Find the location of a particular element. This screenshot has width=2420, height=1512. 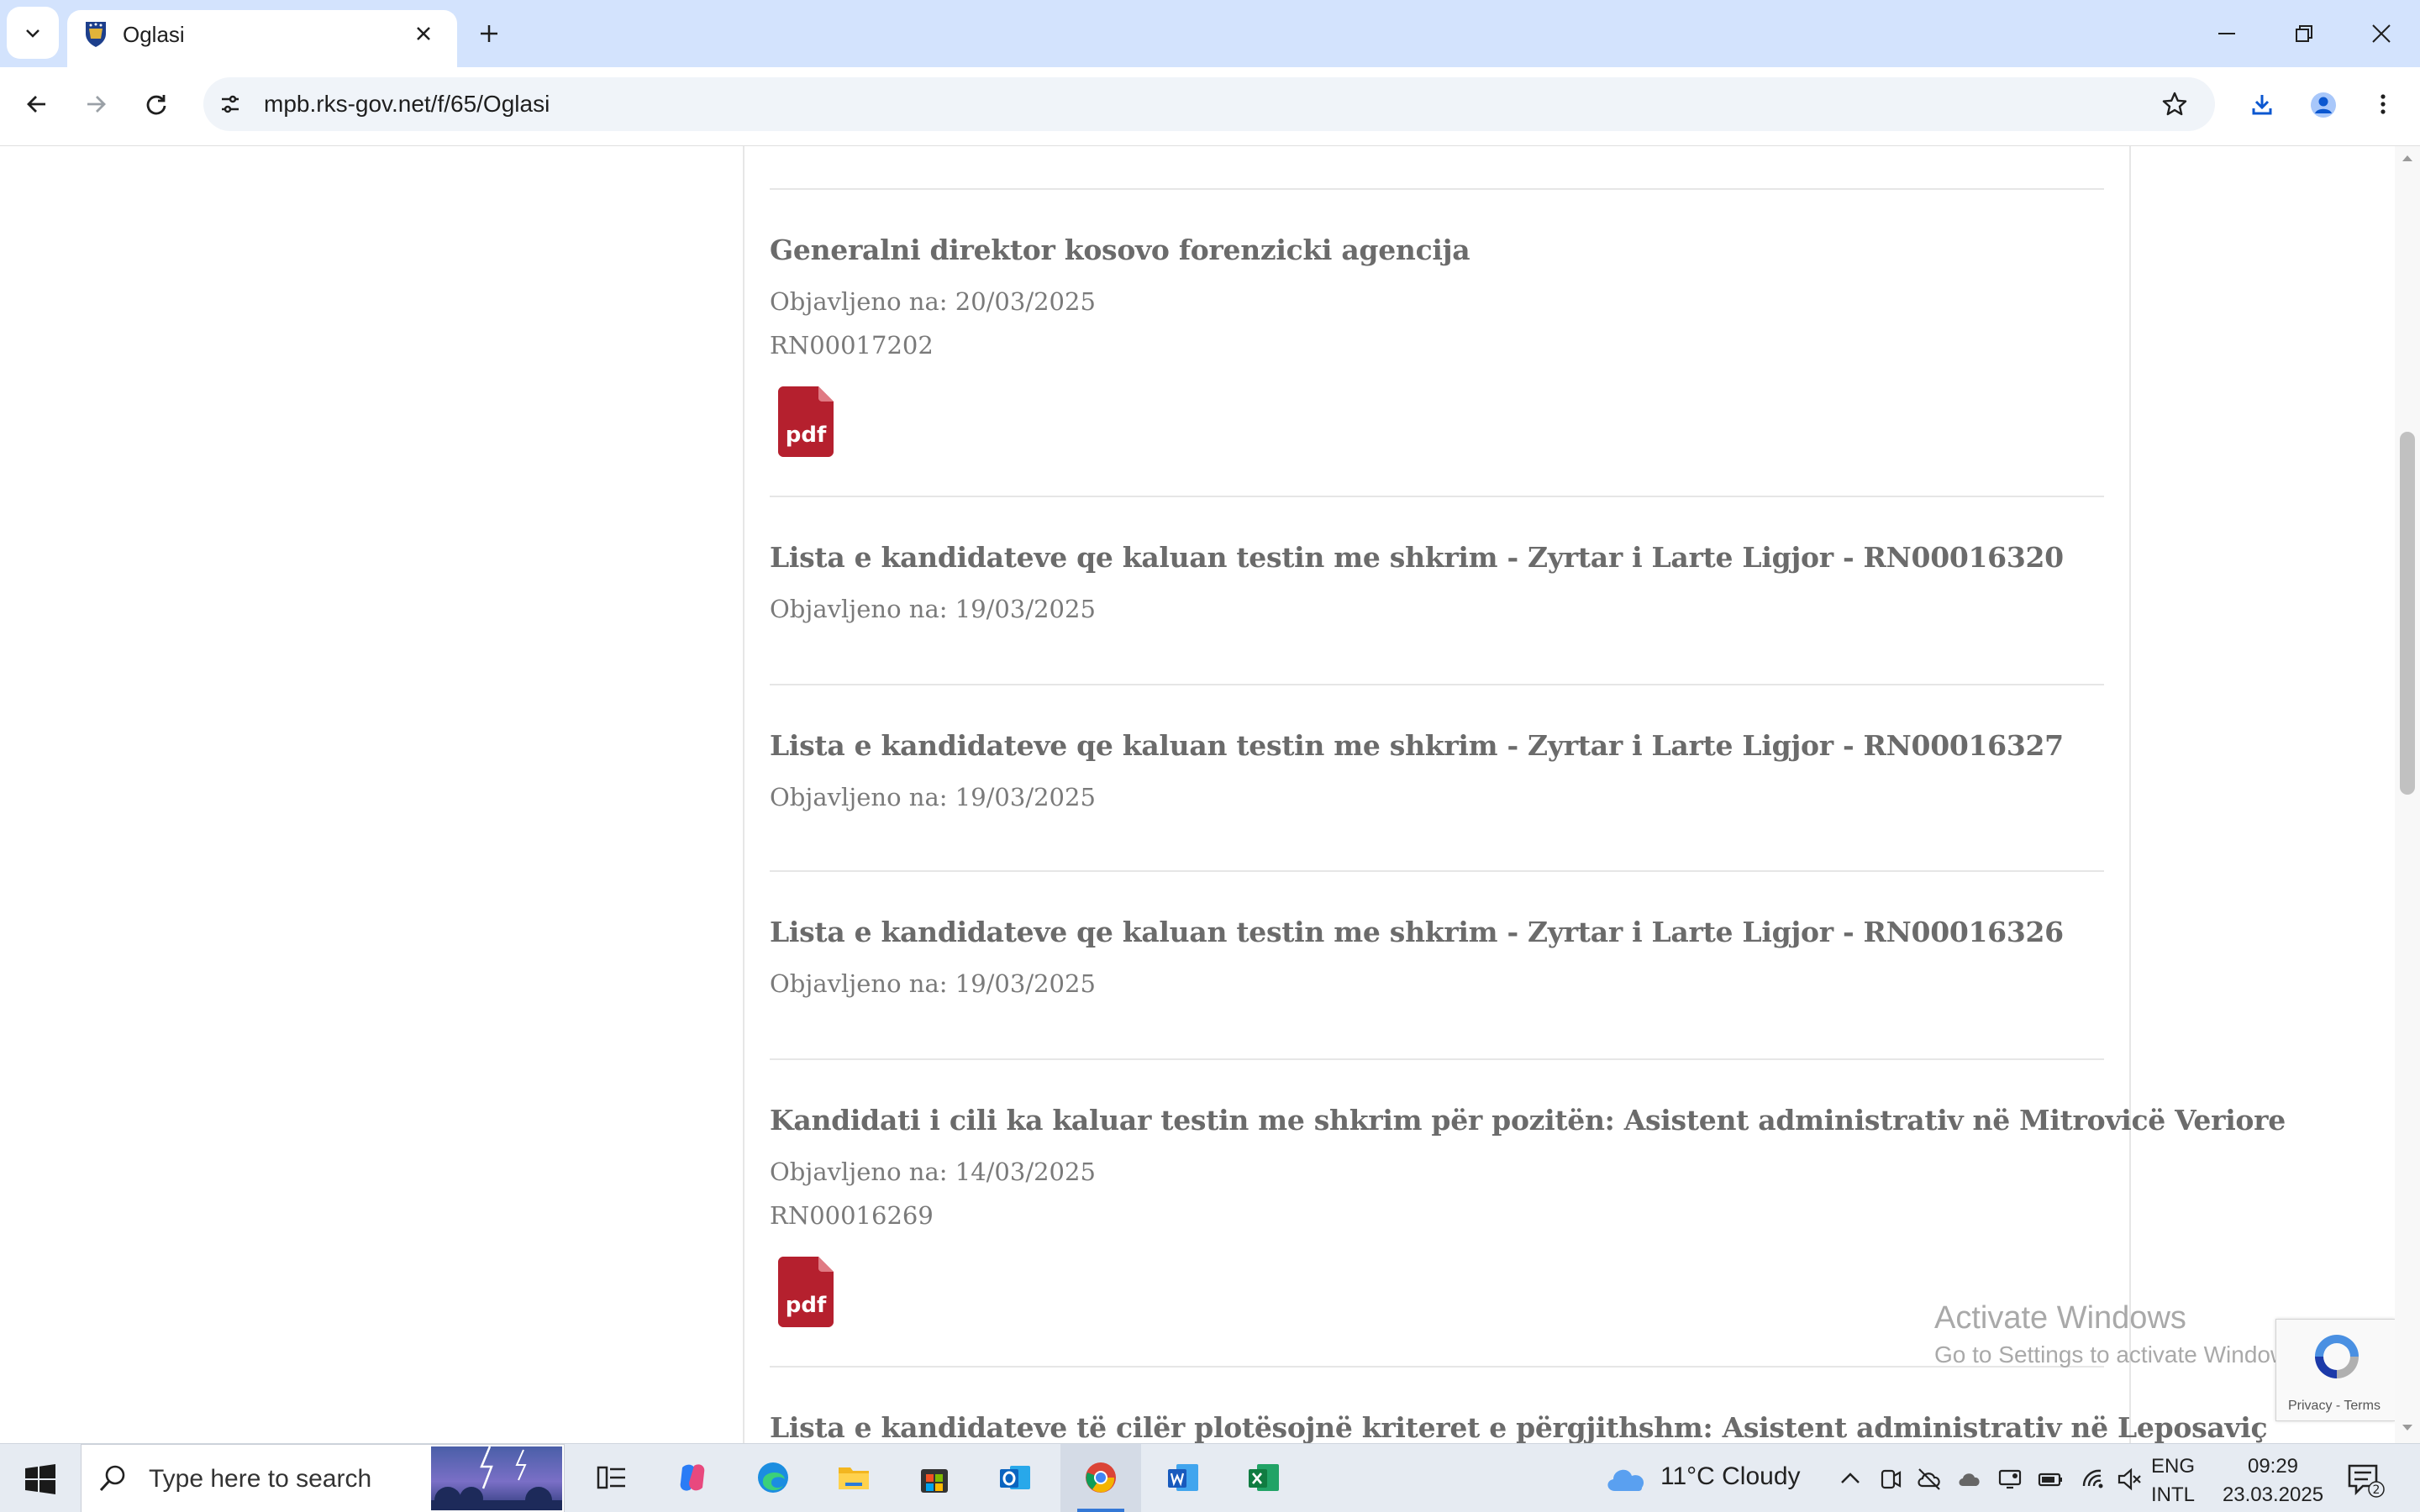

taskbar-app-edge is located at coordinates (773, 1478).